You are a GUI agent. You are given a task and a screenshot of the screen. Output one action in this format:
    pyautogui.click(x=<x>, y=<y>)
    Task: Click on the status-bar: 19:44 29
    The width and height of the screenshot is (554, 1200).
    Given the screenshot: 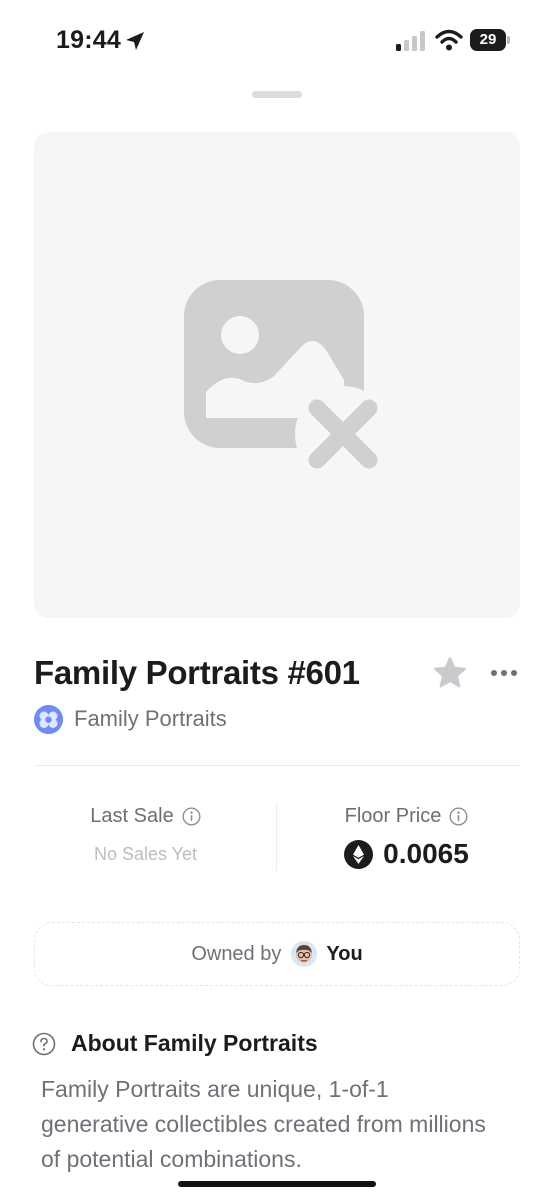 What is the action you would take?
    pyautogui.click(x=277, y=42)
    